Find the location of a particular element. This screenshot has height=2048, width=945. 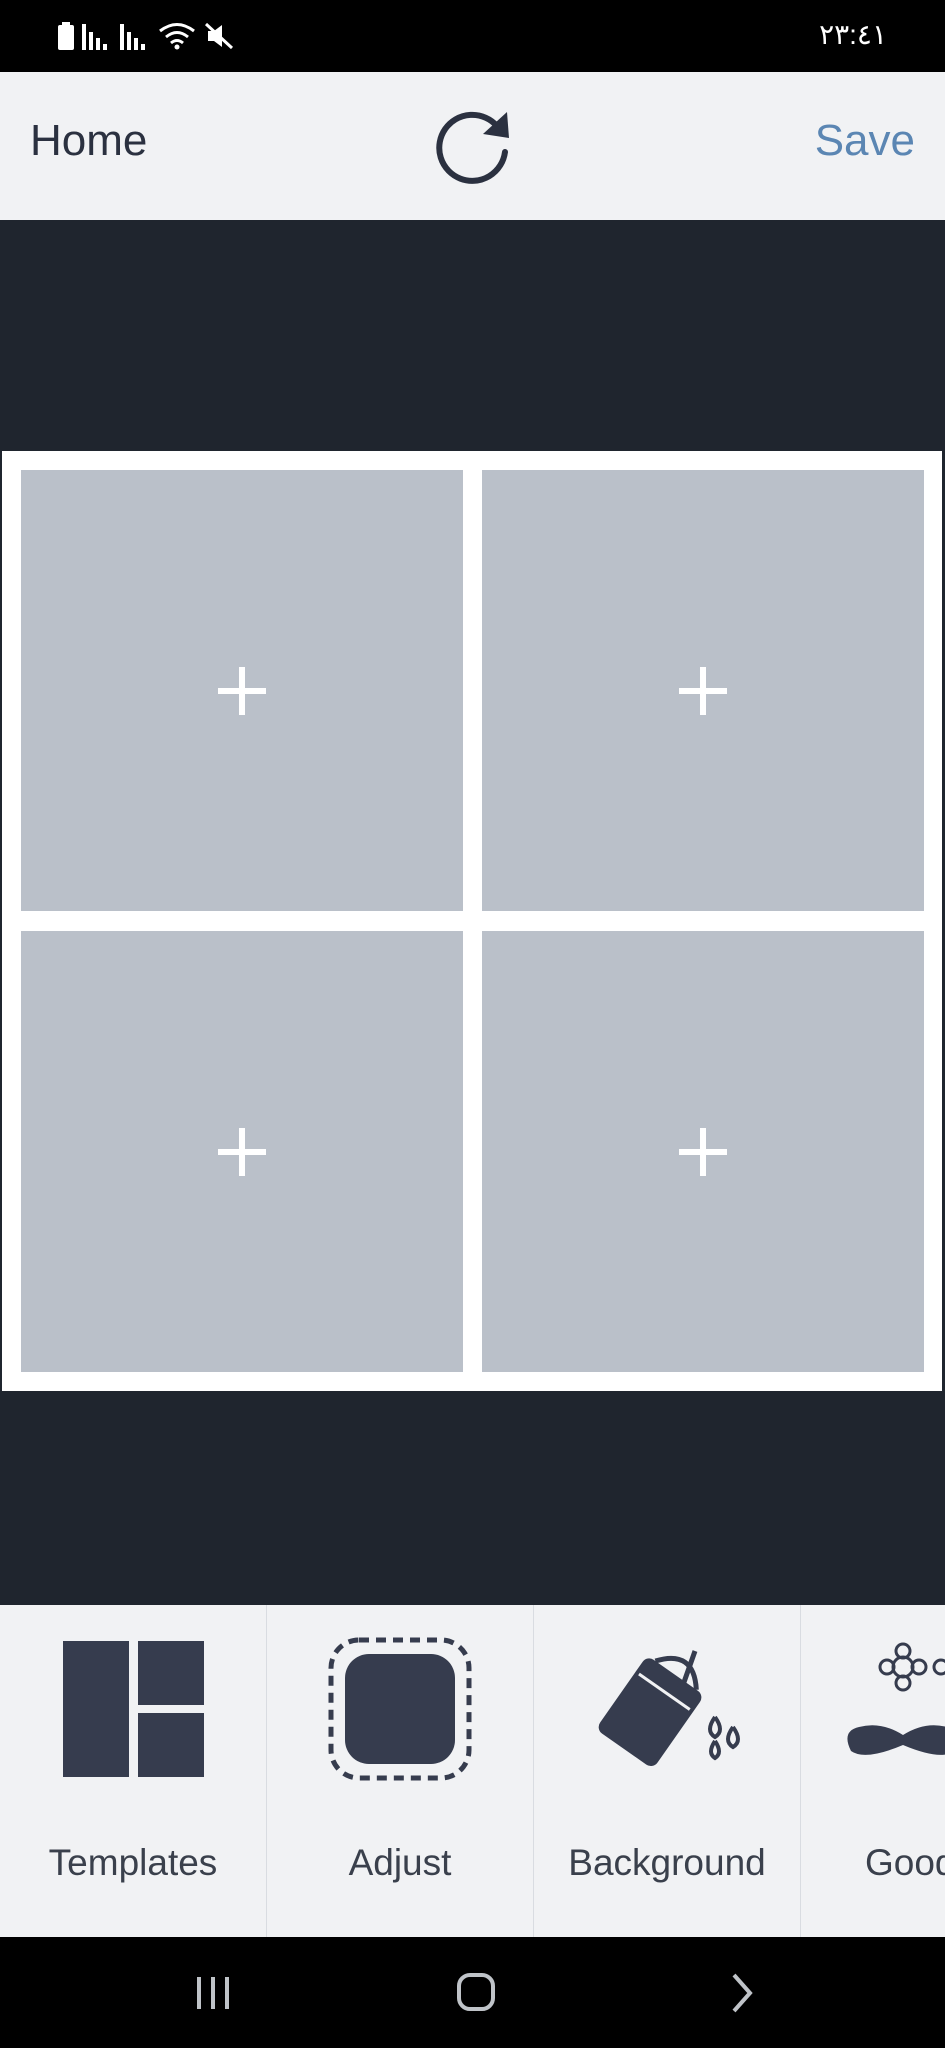

tool-label: Templates is located at coordinates (133, 1862).